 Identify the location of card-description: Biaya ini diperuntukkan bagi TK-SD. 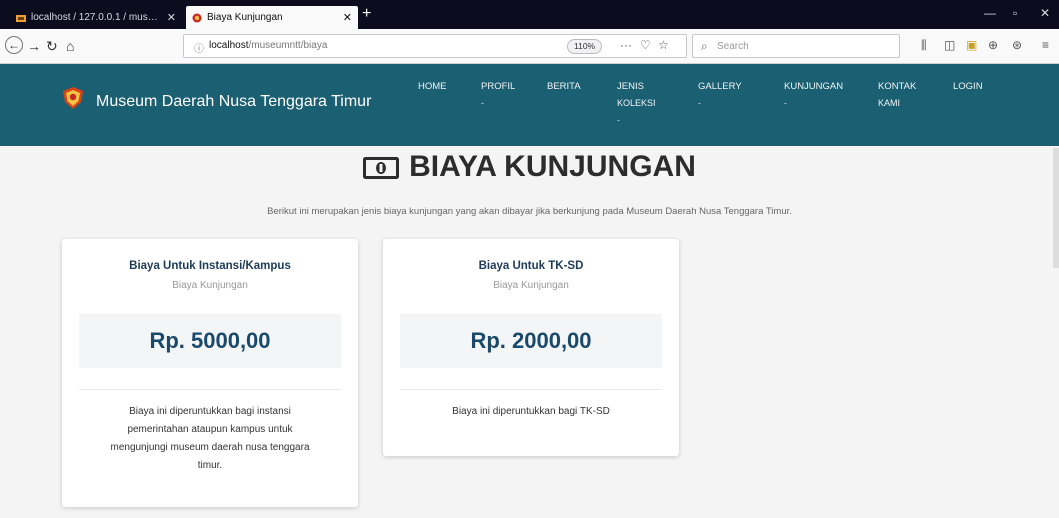
(531, 411).